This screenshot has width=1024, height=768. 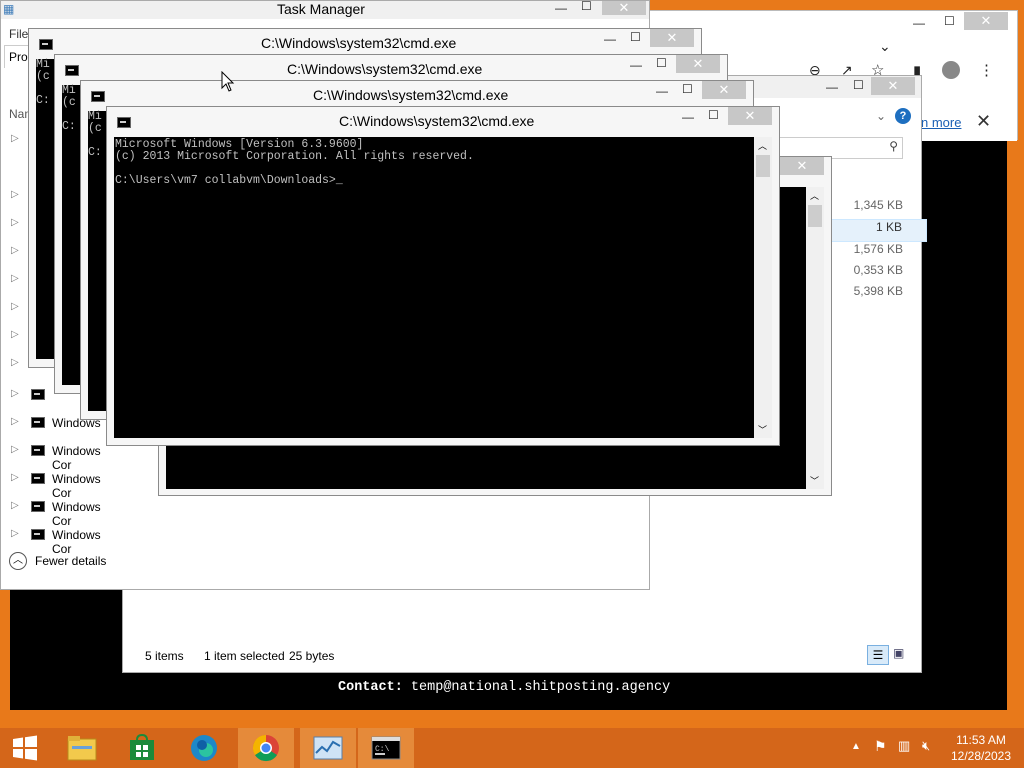 I want to click on status-bar: 5 items 1 item selected 25 bytes ☰ ▣, so click(x=522, y=658).